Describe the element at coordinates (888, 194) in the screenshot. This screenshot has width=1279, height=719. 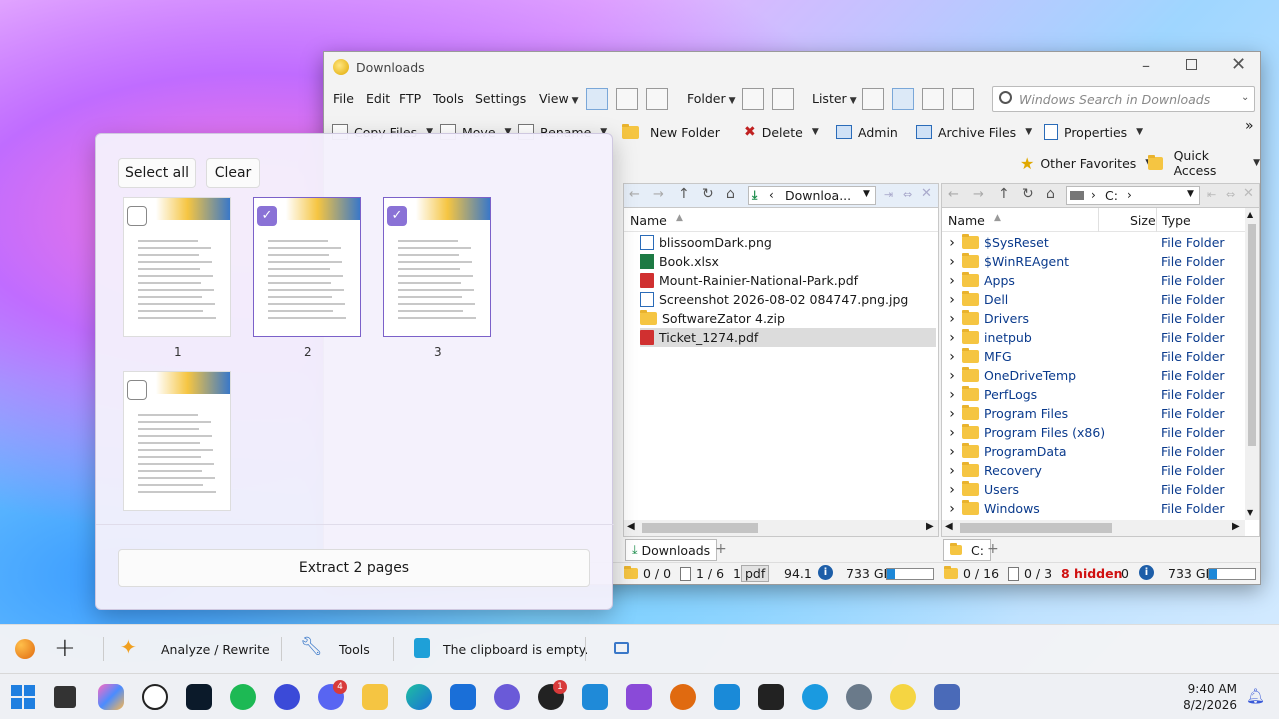
I see `pane-sync-icon: ⇥` at that location.